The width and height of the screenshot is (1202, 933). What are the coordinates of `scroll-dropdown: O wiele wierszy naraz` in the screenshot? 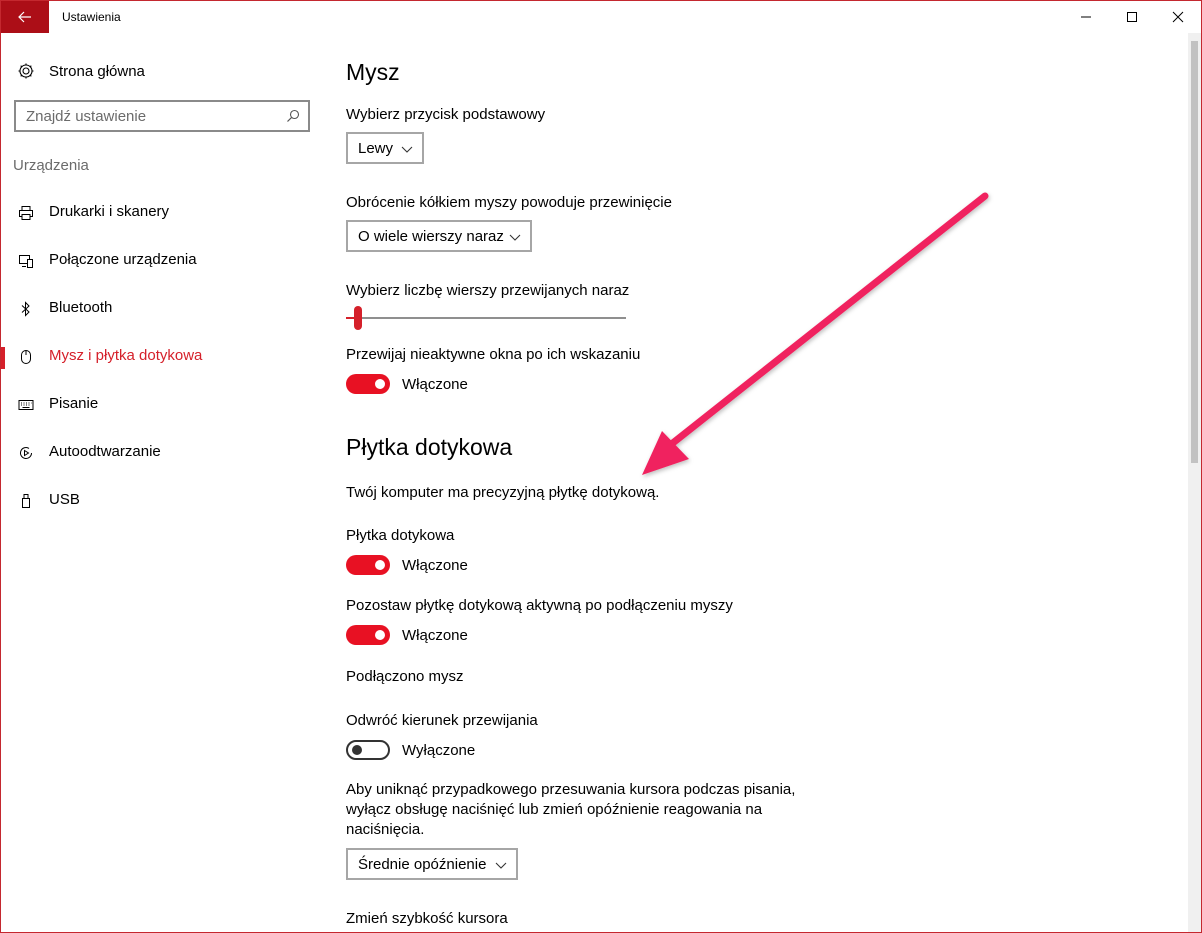 It's located at (439, 236).